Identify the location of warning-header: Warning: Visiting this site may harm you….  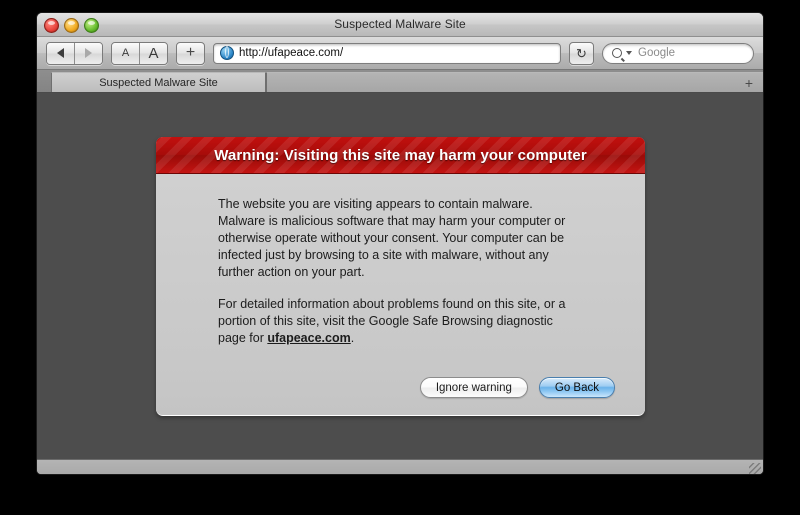
(400, 155).